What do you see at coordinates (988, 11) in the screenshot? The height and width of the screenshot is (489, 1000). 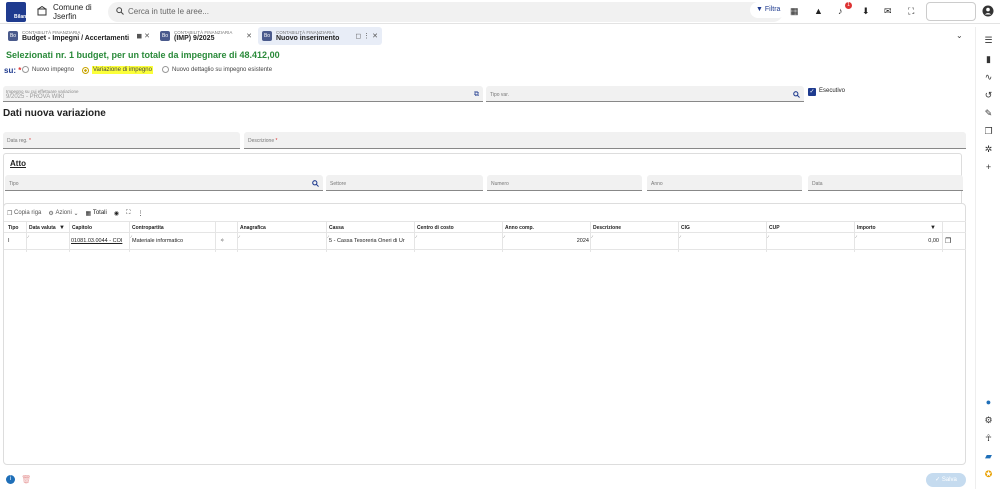 I see `user-icon` at bounding box center [988, 11].